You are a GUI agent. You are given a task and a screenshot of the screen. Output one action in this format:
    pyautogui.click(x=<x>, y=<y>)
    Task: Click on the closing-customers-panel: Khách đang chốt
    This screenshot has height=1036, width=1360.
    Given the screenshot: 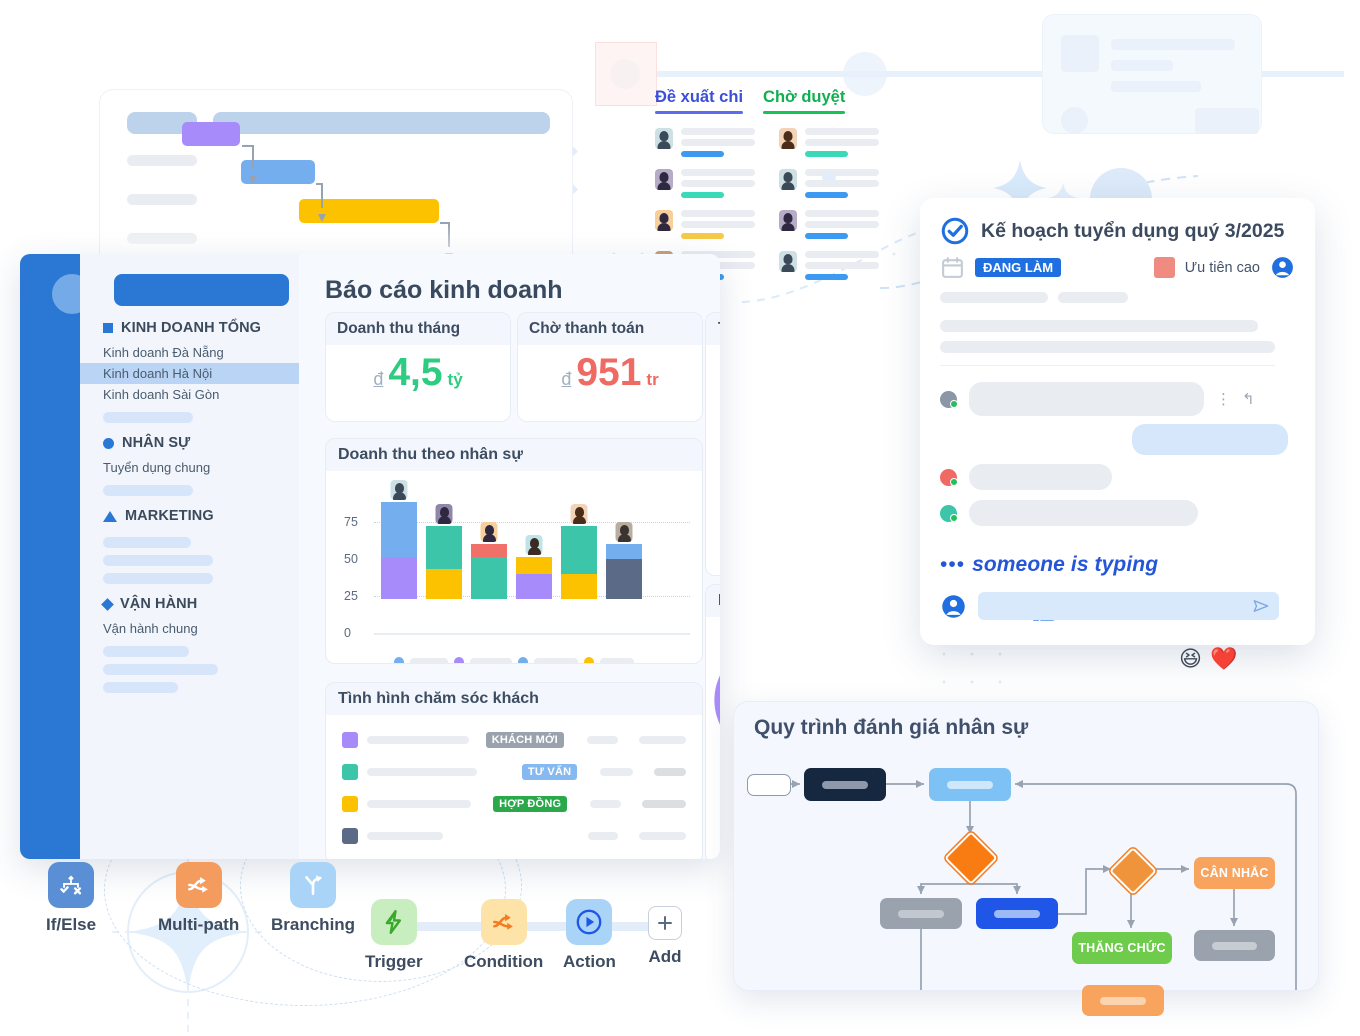 What is the action you would take?
    pyautogui.click(x=712, y=721)
    